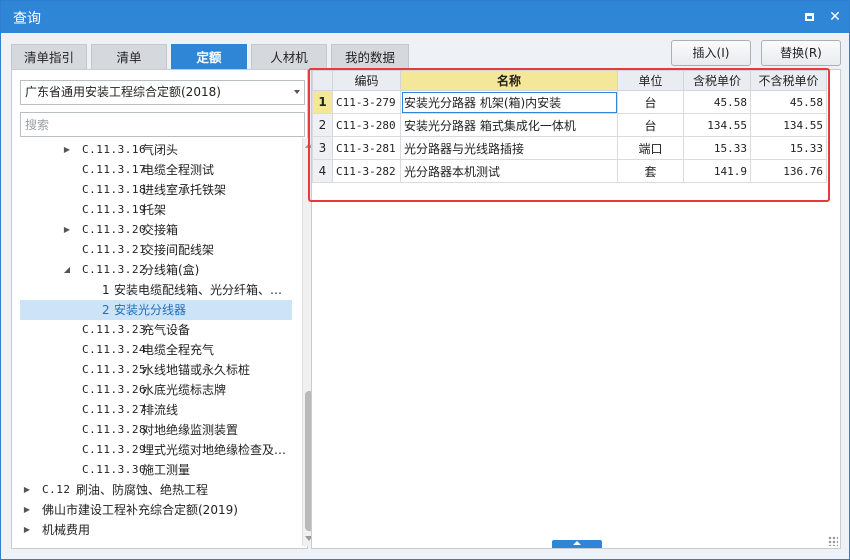  I want to click on maximize-icon, so click(809, 17).